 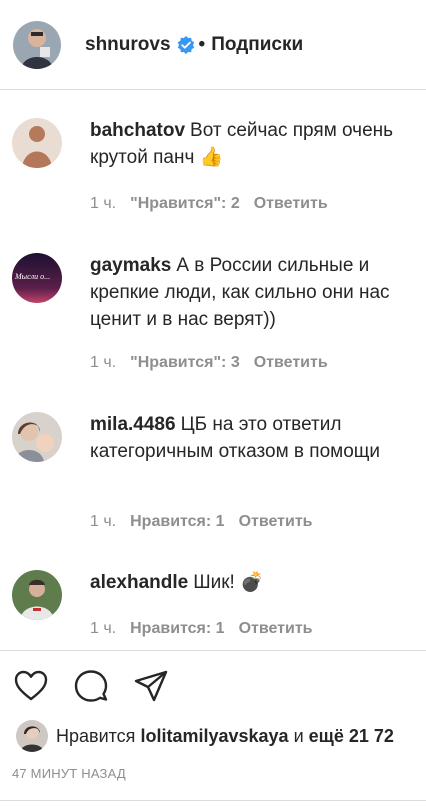 What do you see at coordinates (151, 686) in the screenshot?
I see `share-paper-plane-icon` at bounding box center [151, 686].